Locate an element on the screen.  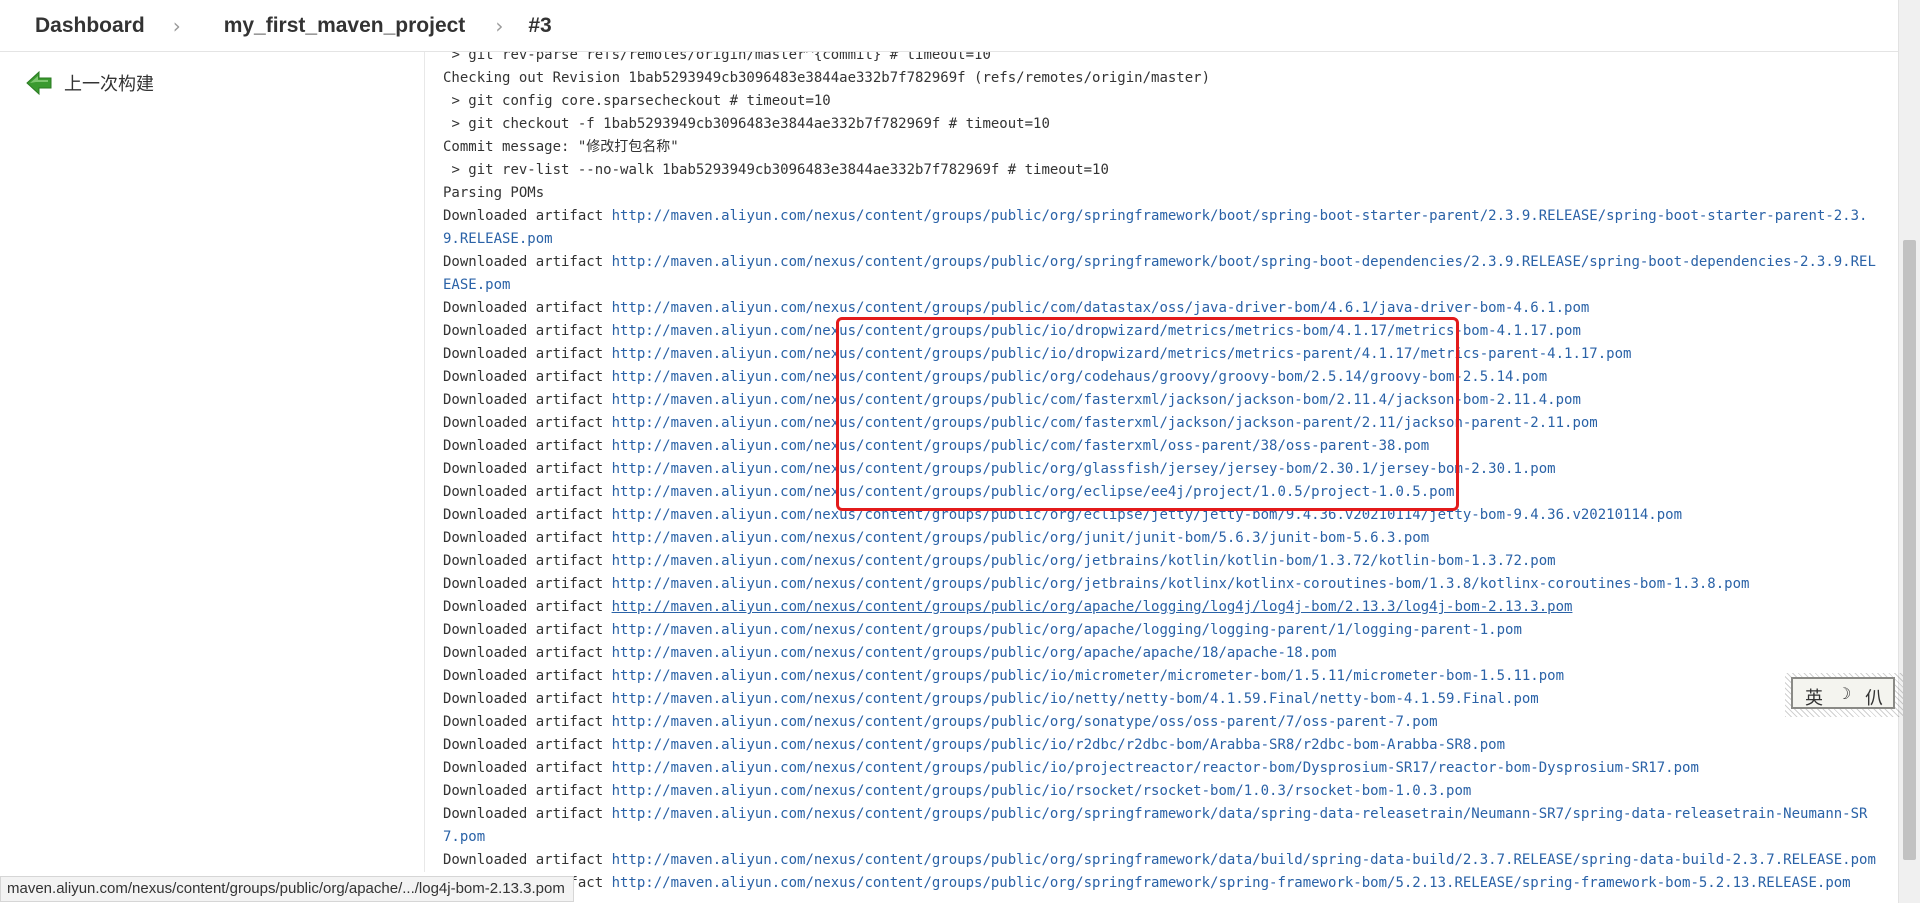
console-line: Commit message: "修改打包名称" is located at coordinates (561, 147).